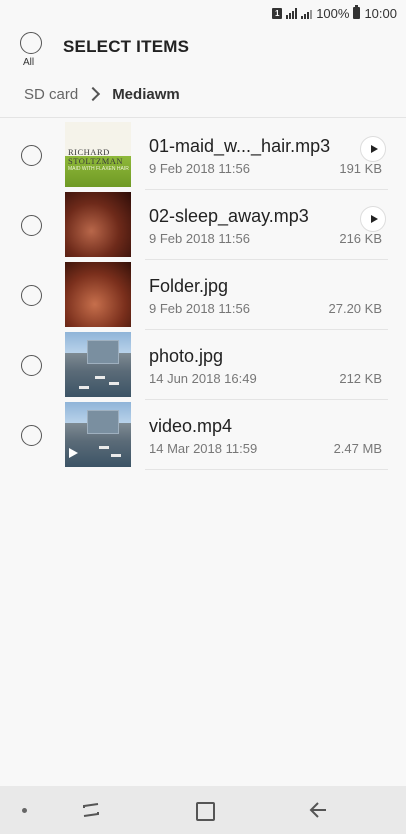  Describe the element at coordinates (360, 168) in the screenshot. I see `file-size: 191 KB` at that location.